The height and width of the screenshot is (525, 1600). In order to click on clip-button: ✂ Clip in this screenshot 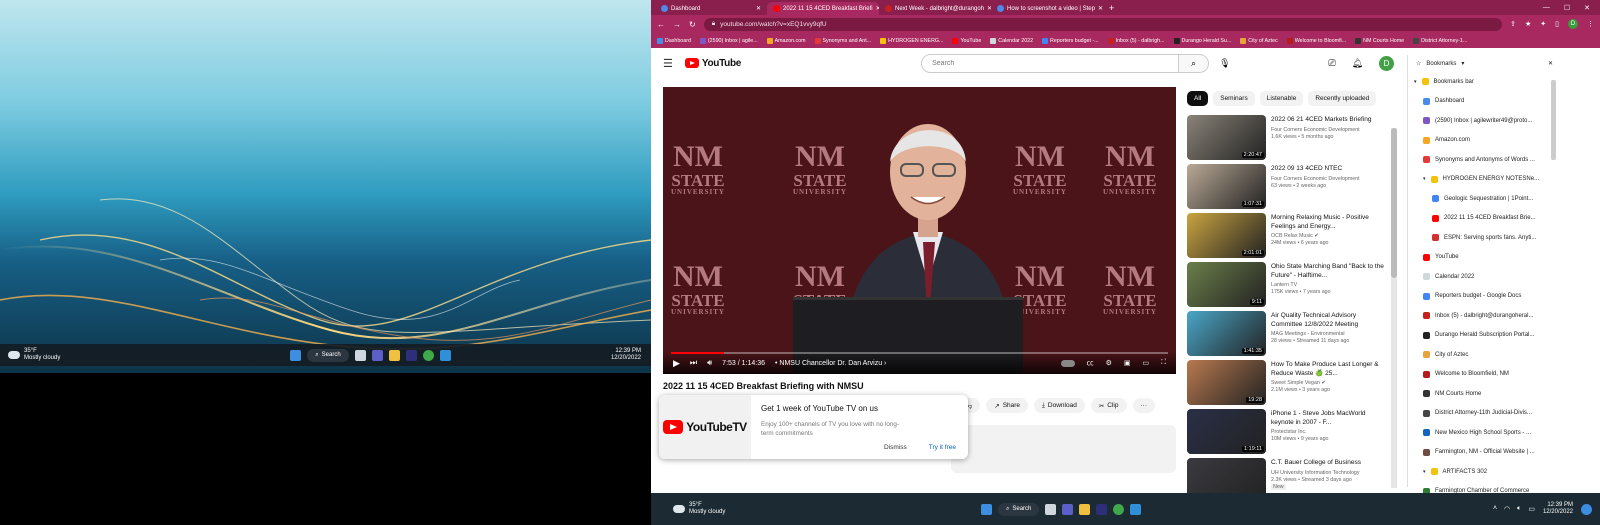, I will do `click(1108, 405)`.